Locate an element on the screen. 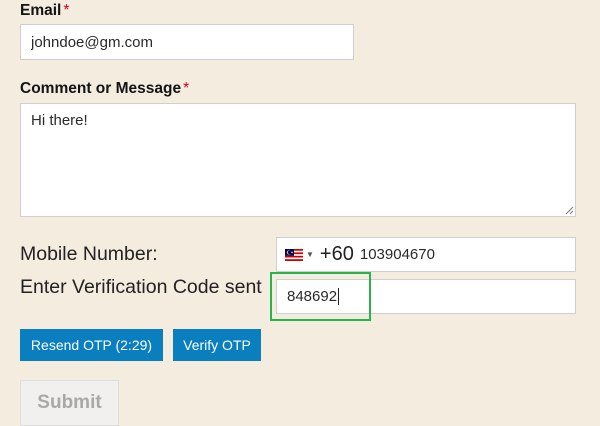 This screenshot has width=600, height=426. malaysia-flag-icon is located at coordinates (294, 254).